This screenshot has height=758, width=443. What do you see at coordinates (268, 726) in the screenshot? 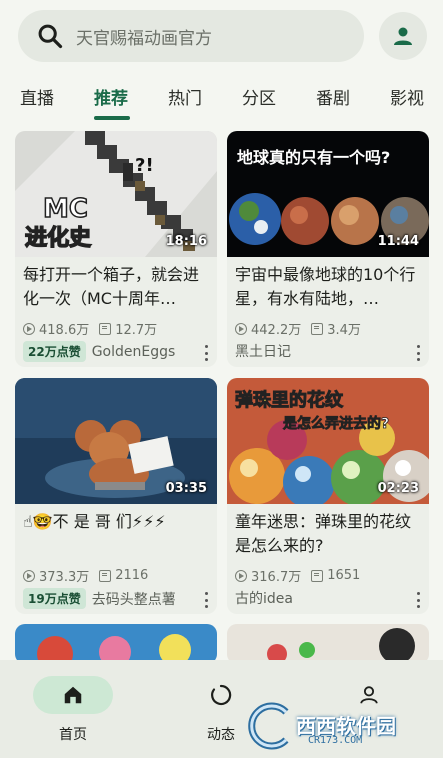
I see `watermark-logo-icon` at bounding box center [268, 726].